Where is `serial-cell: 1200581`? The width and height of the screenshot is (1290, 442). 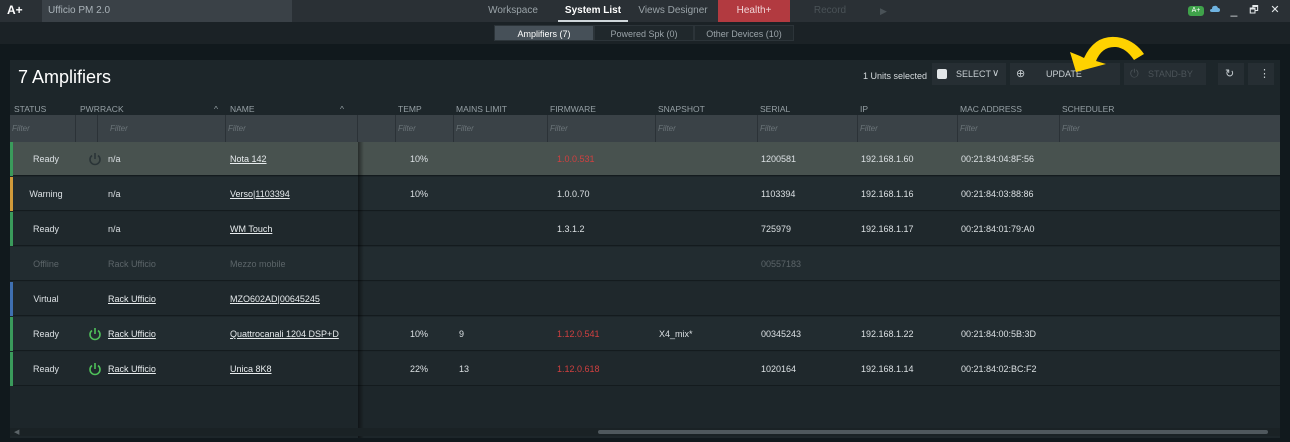
serial-cell: 1200581 is located at coordinates (779, 159).